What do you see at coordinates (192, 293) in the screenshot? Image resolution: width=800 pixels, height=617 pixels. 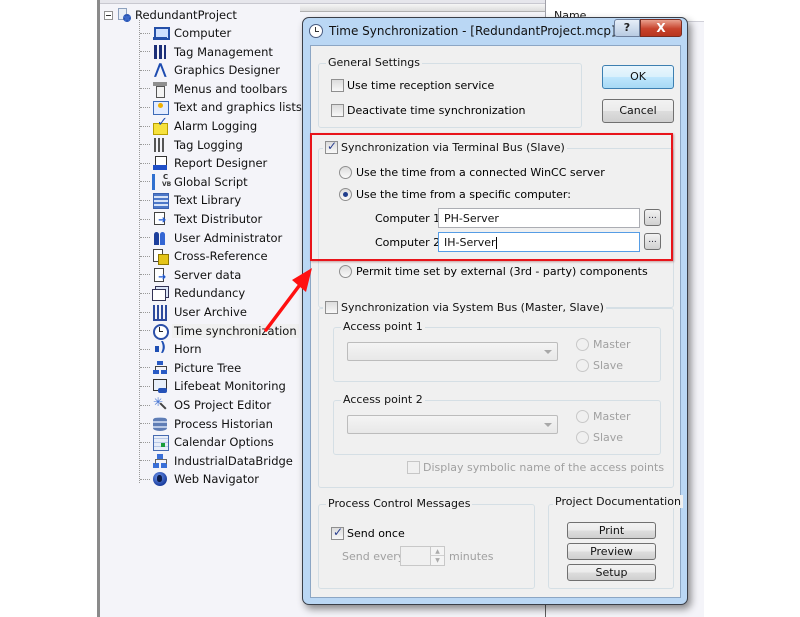 I see `tree-item-redundancy: Redundancy` at bounding box center [192, 293].